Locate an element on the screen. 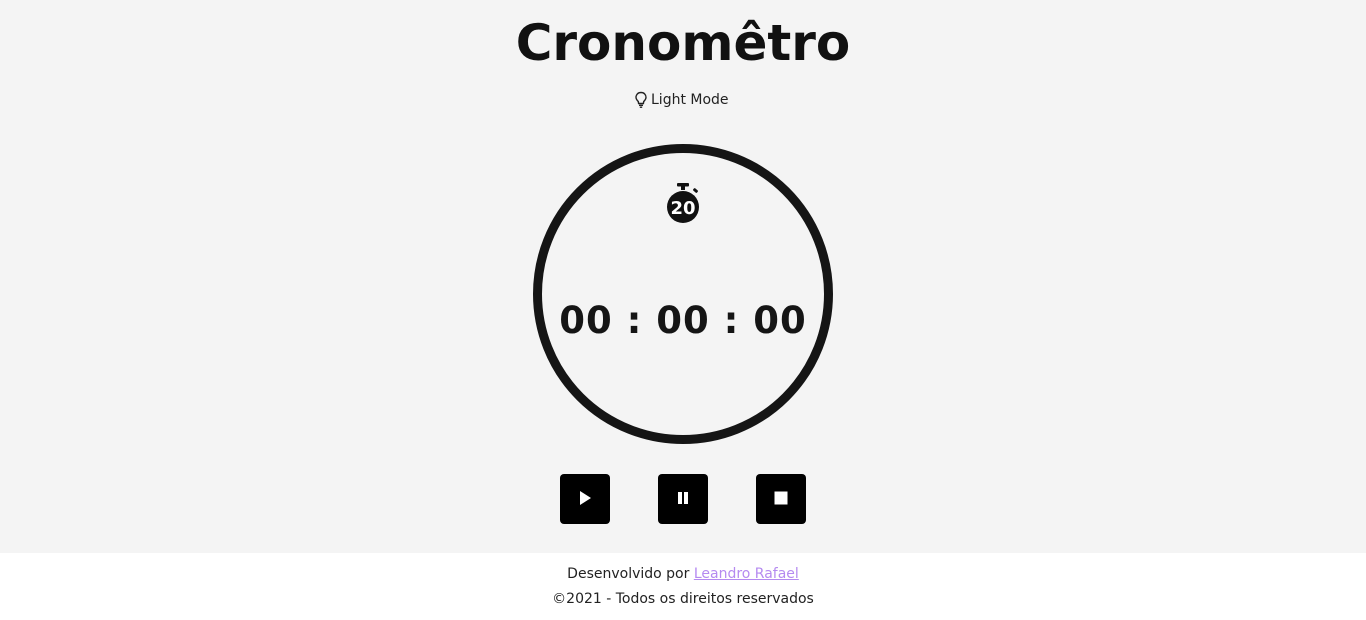 The height and width of the screenshot is (620, 1366). time-display: 00 : 00 : 00 is located at coordinates (683, 320).